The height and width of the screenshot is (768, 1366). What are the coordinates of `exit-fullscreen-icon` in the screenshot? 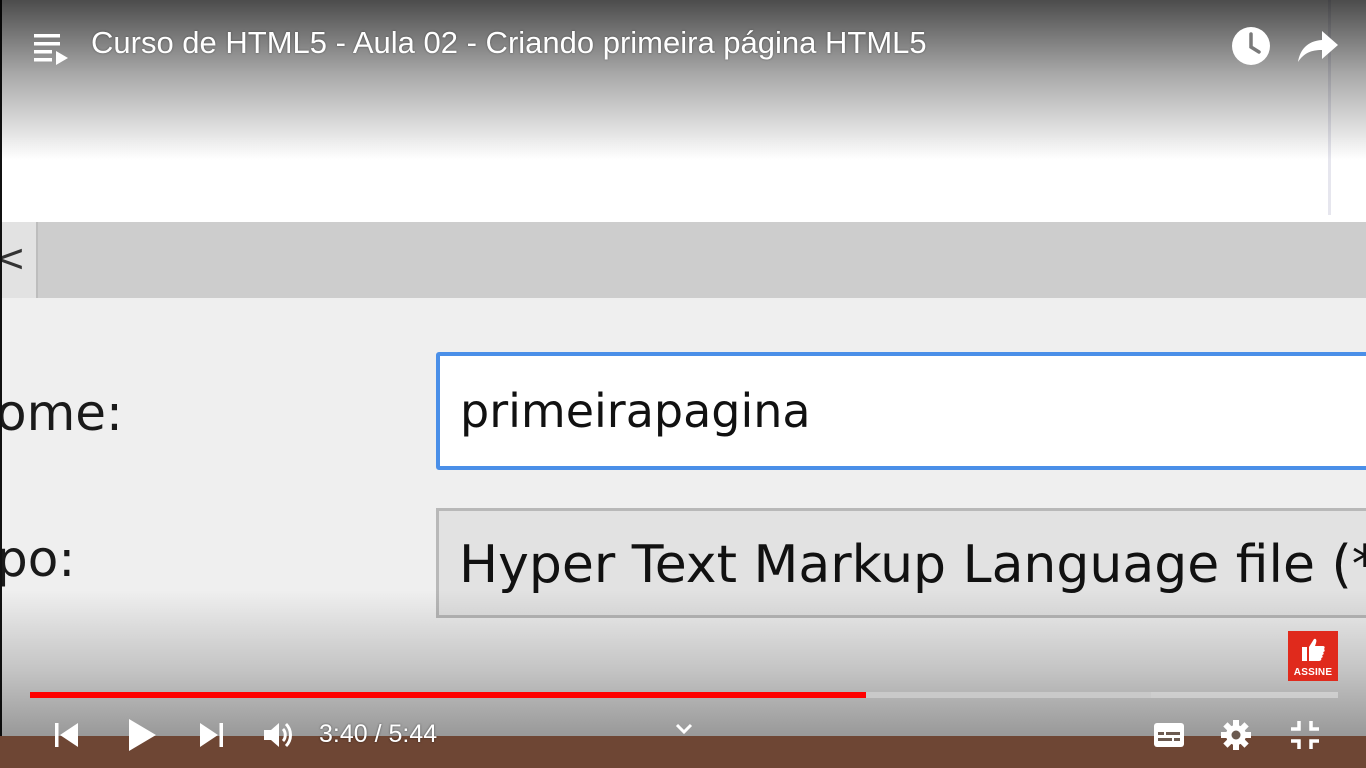 It's located at (1305, 735).